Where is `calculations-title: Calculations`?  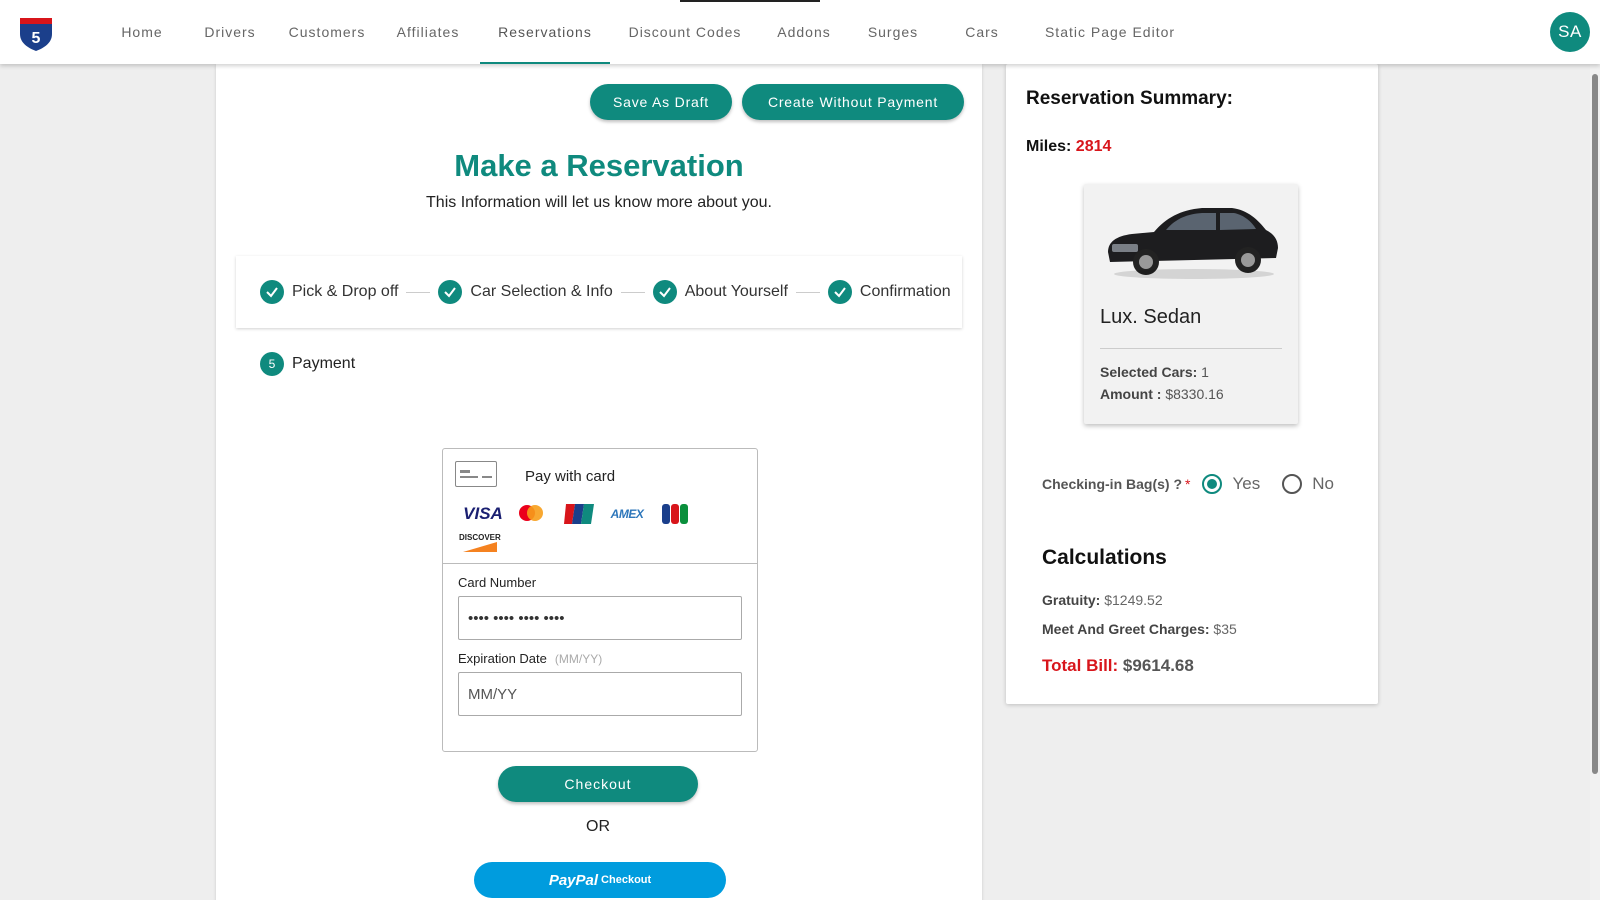
calculations-title: Calculations is located at coordinates (1104, 557).